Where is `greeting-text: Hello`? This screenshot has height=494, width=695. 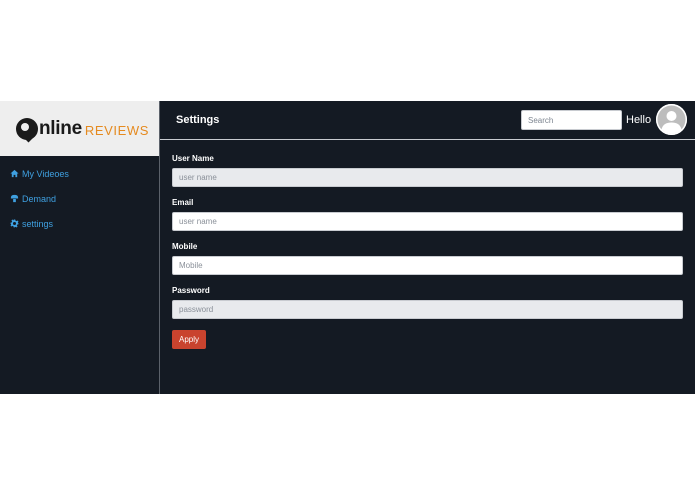 greeting-text: Hello is located at coordinates (639, 120).